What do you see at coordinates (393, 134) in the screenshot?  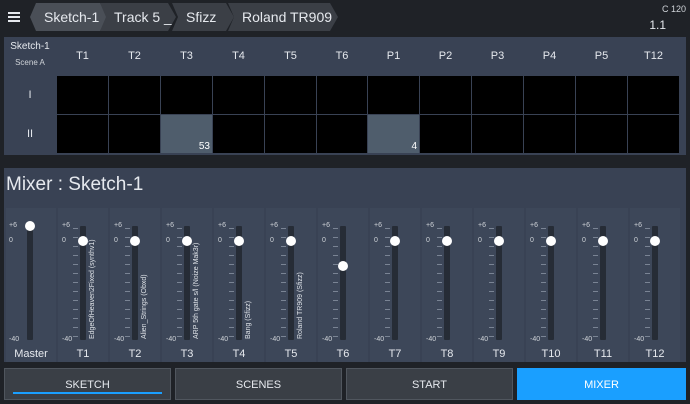 I see `clip-cell: 4` at bounding box center [393, 134].